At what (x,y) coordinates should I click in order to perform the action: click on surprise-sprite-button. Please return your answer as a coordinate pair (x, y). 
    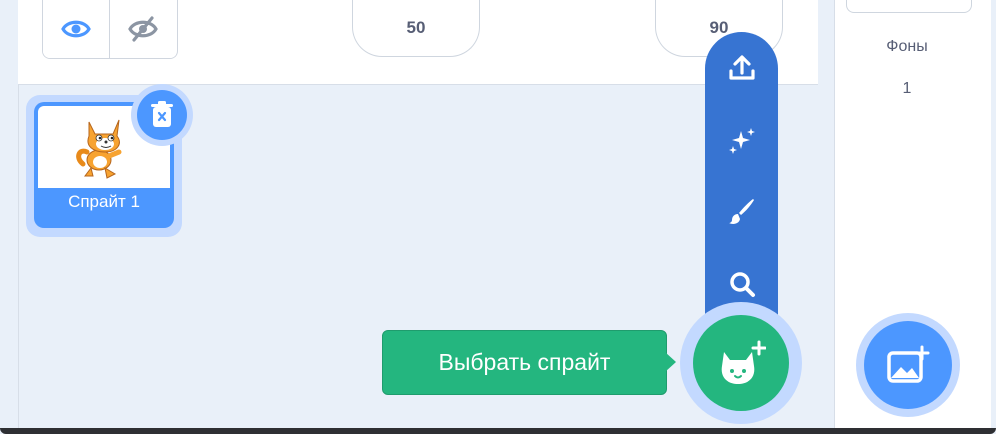
    Looking at the image, I should click on (741, 140).